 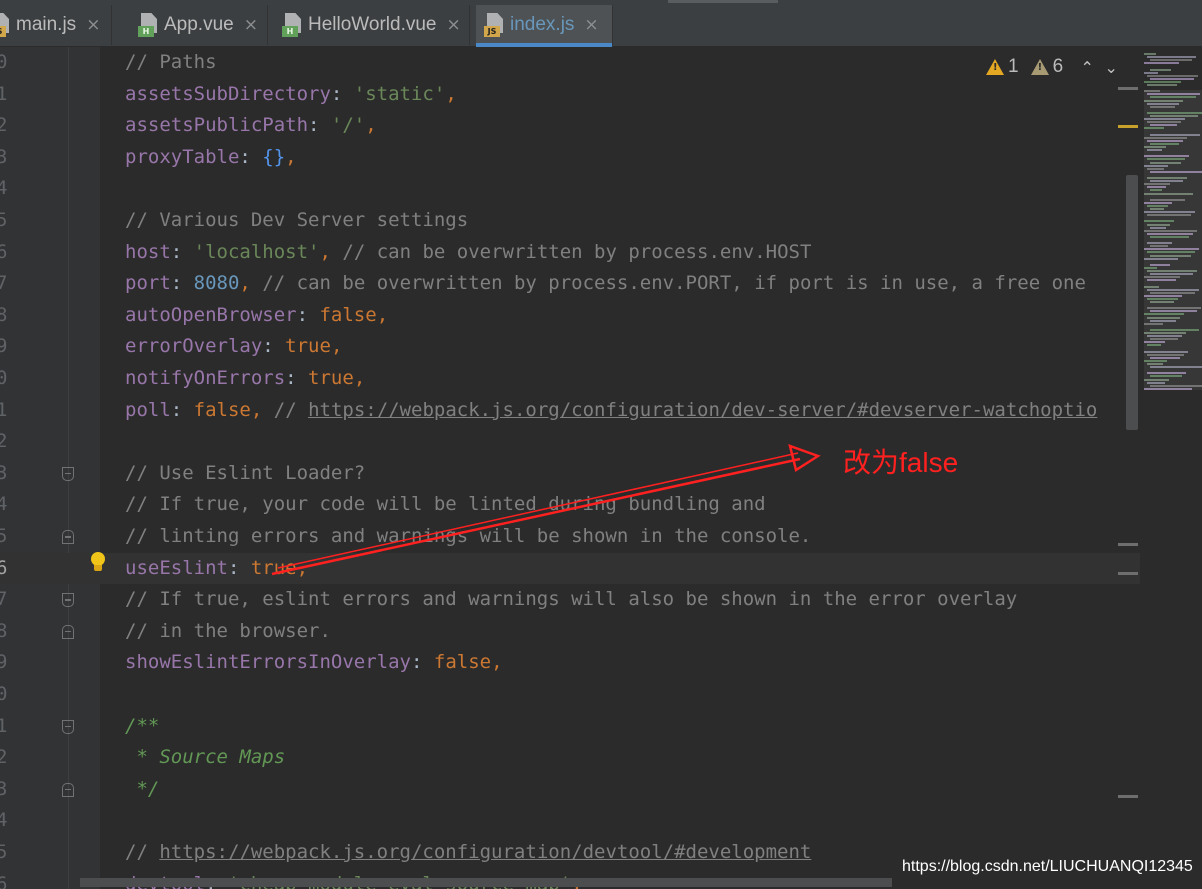 I want to click on code-line: 3 // Use Eslint Loader?, so click(x=570, y=474).